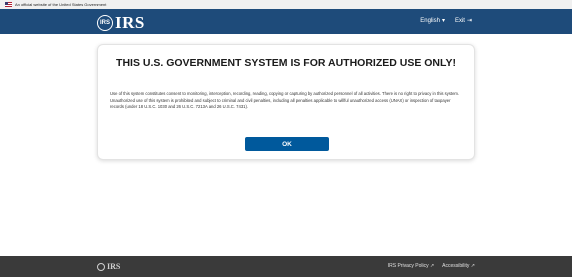  I want to click on header-nav: English ▾ Exit ⇥, so click(446, 21).